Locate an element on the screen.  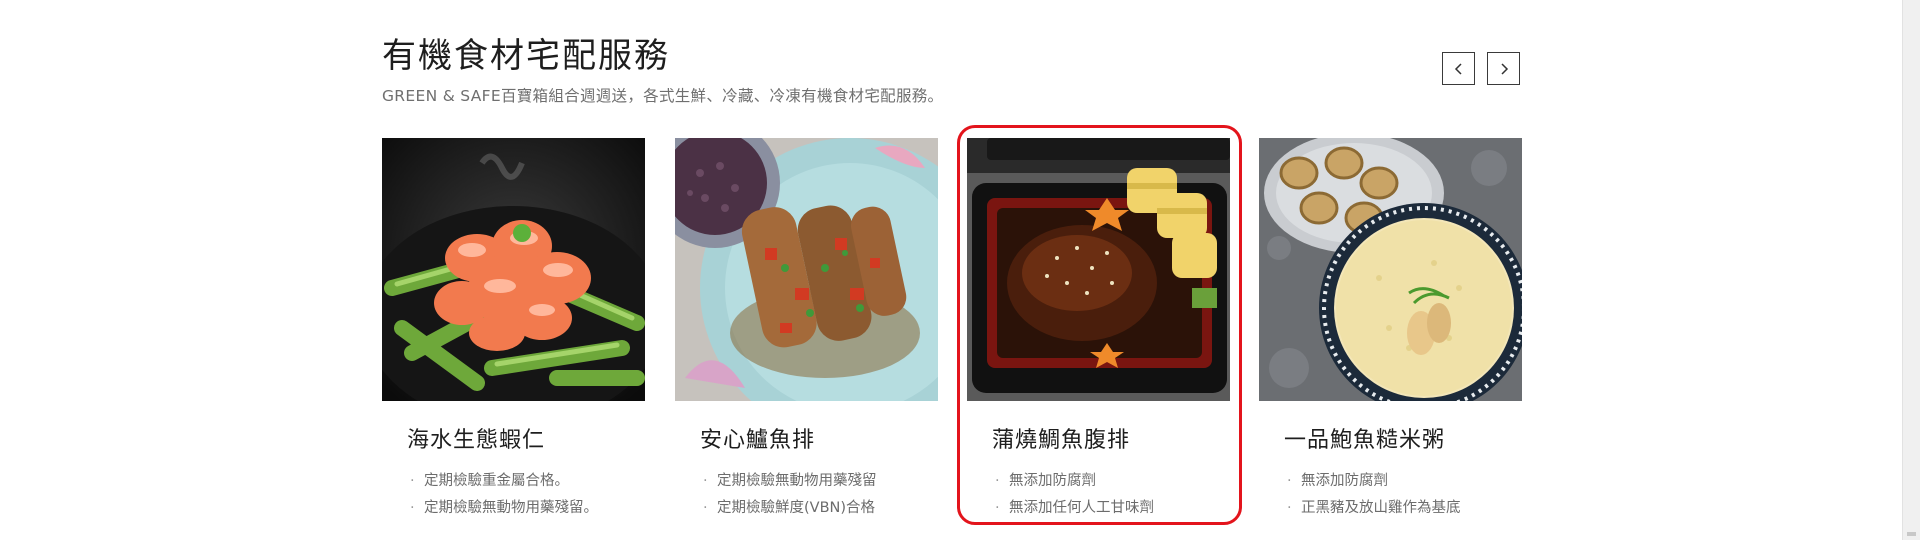
sea-bass-fillet-photo is located at coordinates (806, 269).